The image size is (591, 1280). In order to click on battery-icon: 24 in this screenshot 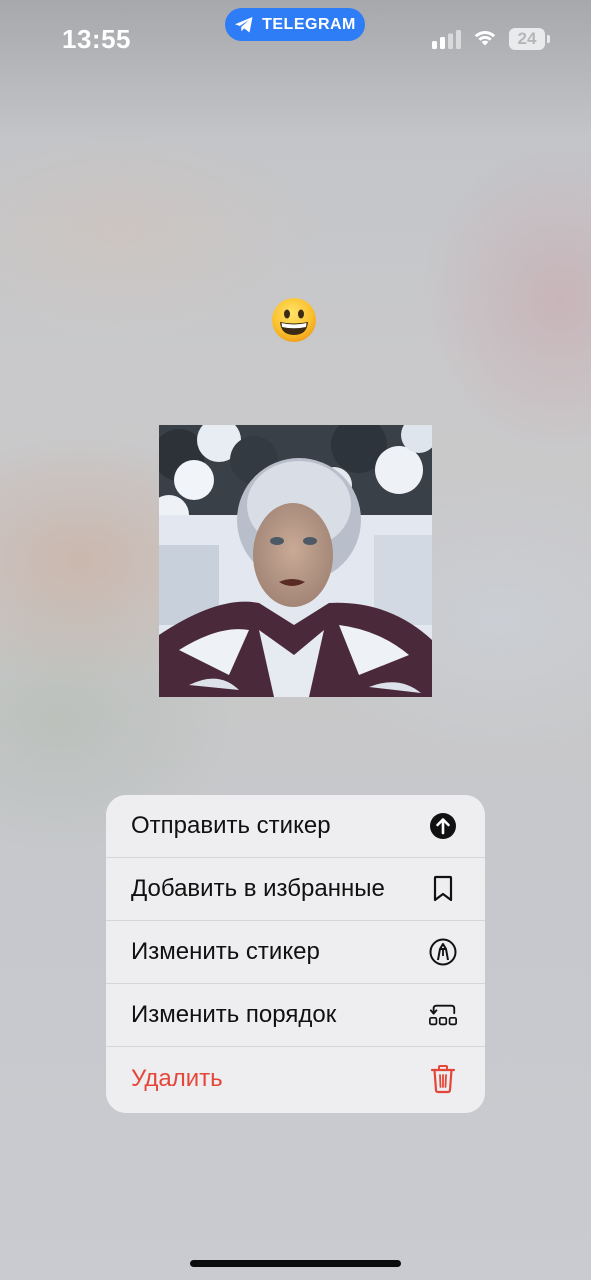, I will do `click(527, 39)`.